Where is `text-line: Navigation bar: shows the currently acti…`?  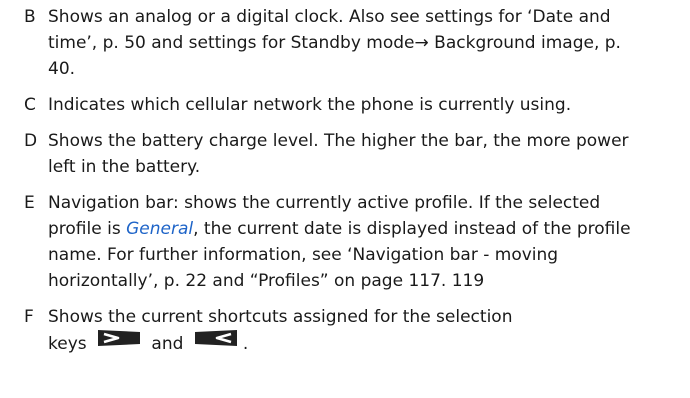
text-line: Navigation bar: shows the currently acti… is located at coordinates (324, 203).